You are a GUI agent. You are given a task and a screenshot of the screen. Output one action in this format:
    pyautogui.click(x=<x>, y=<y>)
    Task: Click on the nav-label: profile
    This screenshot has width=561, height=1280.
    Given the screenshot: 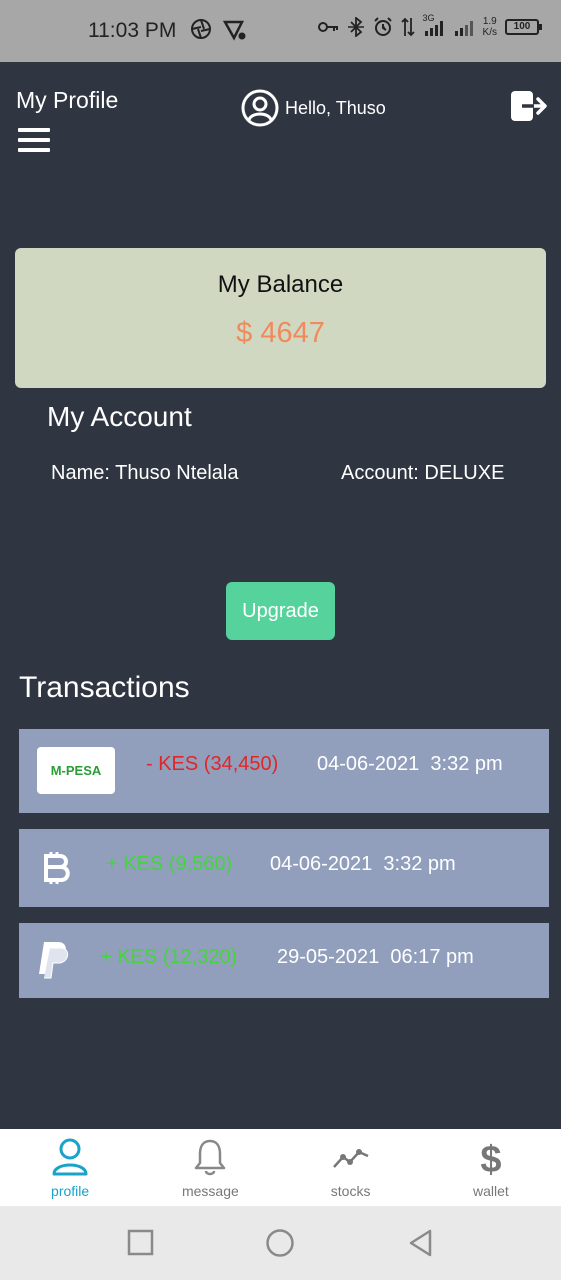 What is the action you would take?
    pyautogui.click(x=70, y=1191)
    